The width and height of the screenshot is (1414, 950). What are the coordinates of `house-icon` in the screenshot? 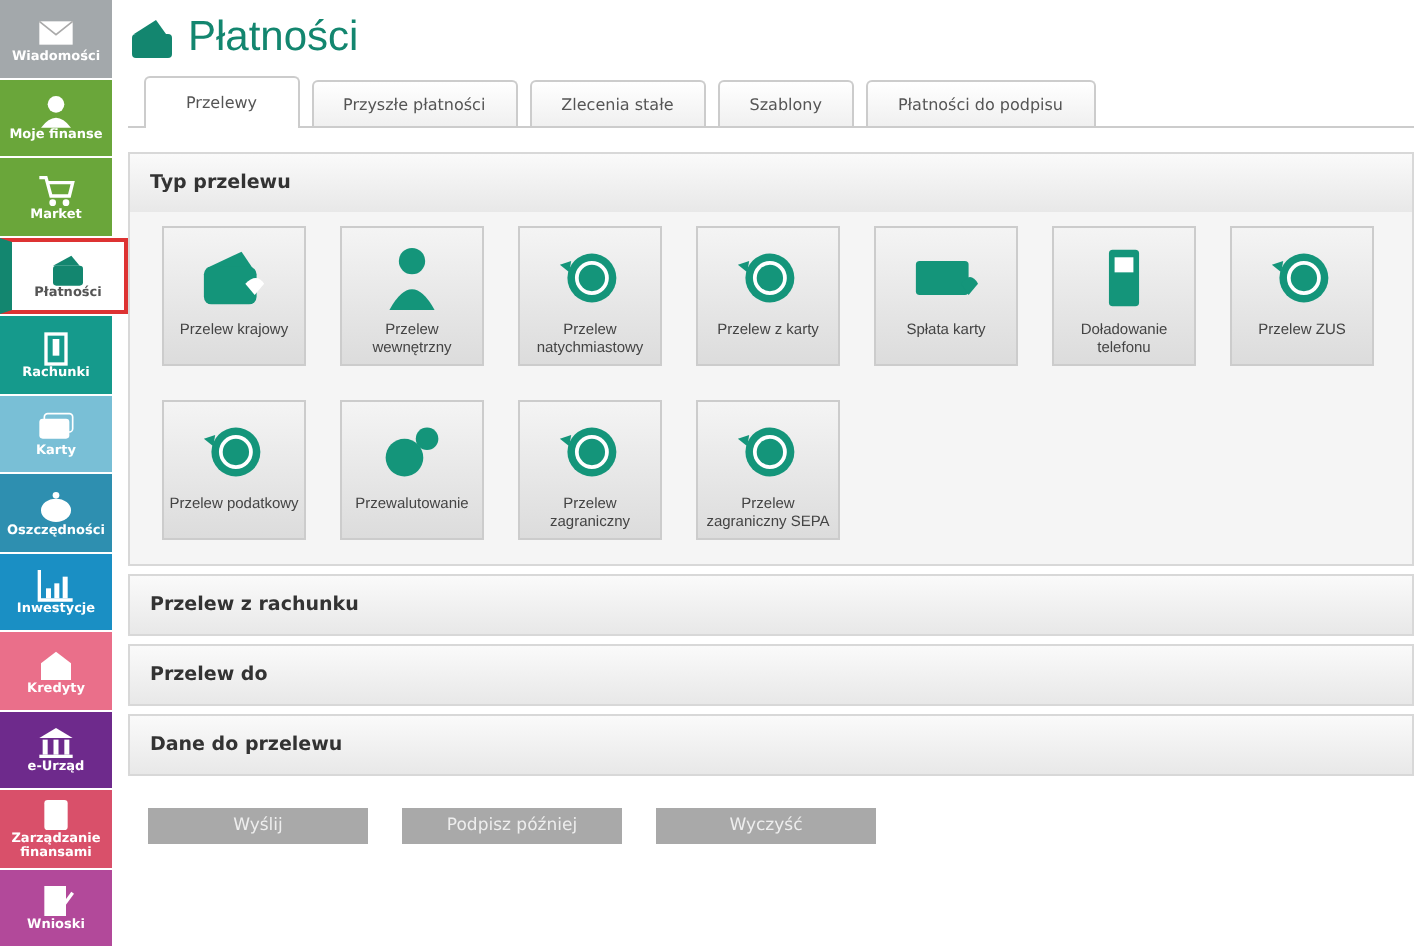 It's located at (56, 664).